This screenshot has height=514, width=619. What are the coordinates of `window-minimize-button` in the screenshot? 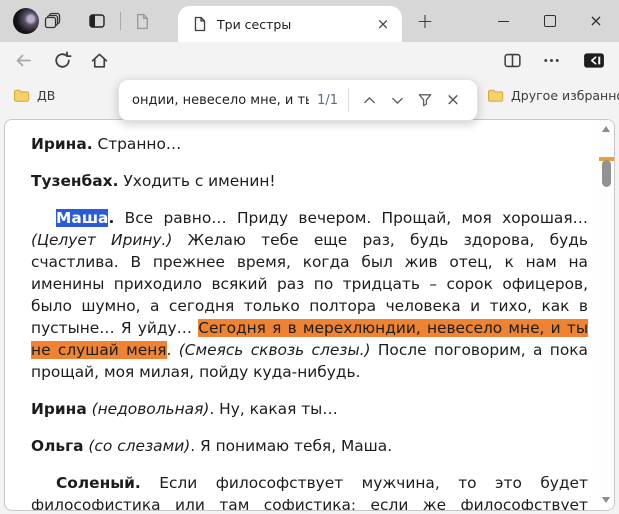 It's located at (503, 21).